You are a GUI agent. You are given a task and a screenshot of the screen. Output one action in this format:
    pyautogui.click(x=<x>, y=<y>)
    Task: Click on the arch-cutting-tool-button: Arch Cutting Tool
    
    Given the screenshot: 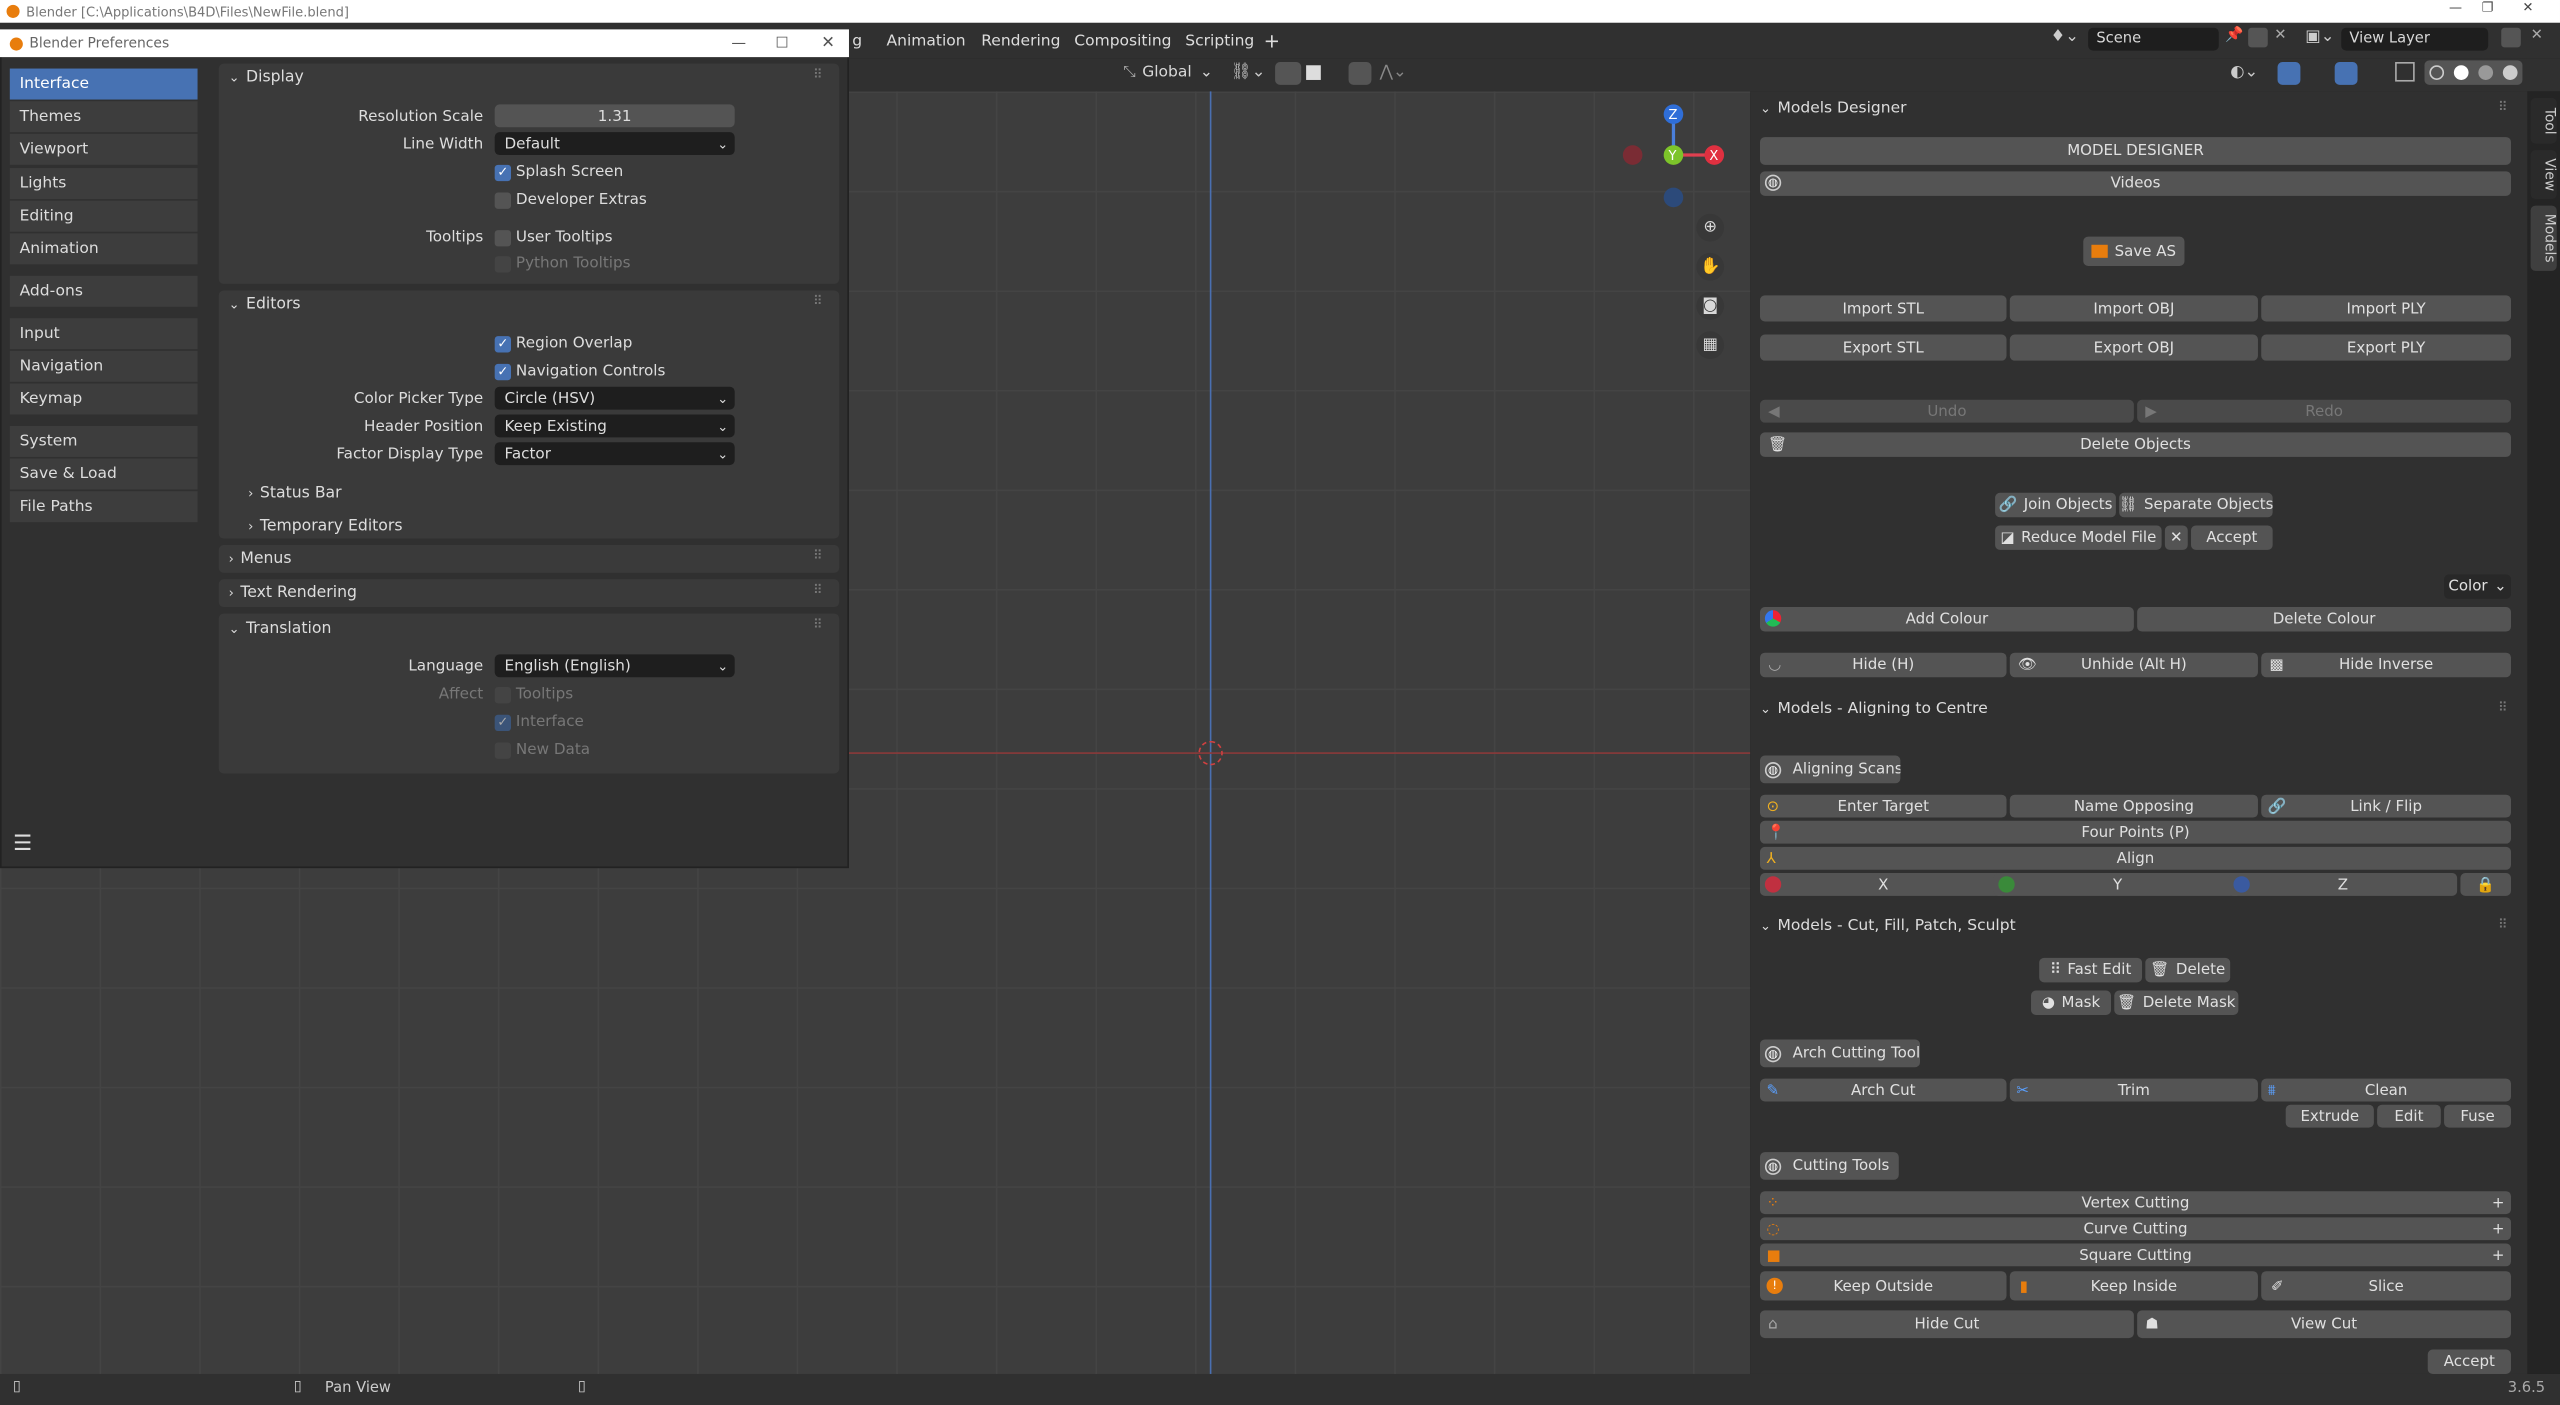 What is the action you would take?
    pyautogui.click(x=1839, y=1053)
    